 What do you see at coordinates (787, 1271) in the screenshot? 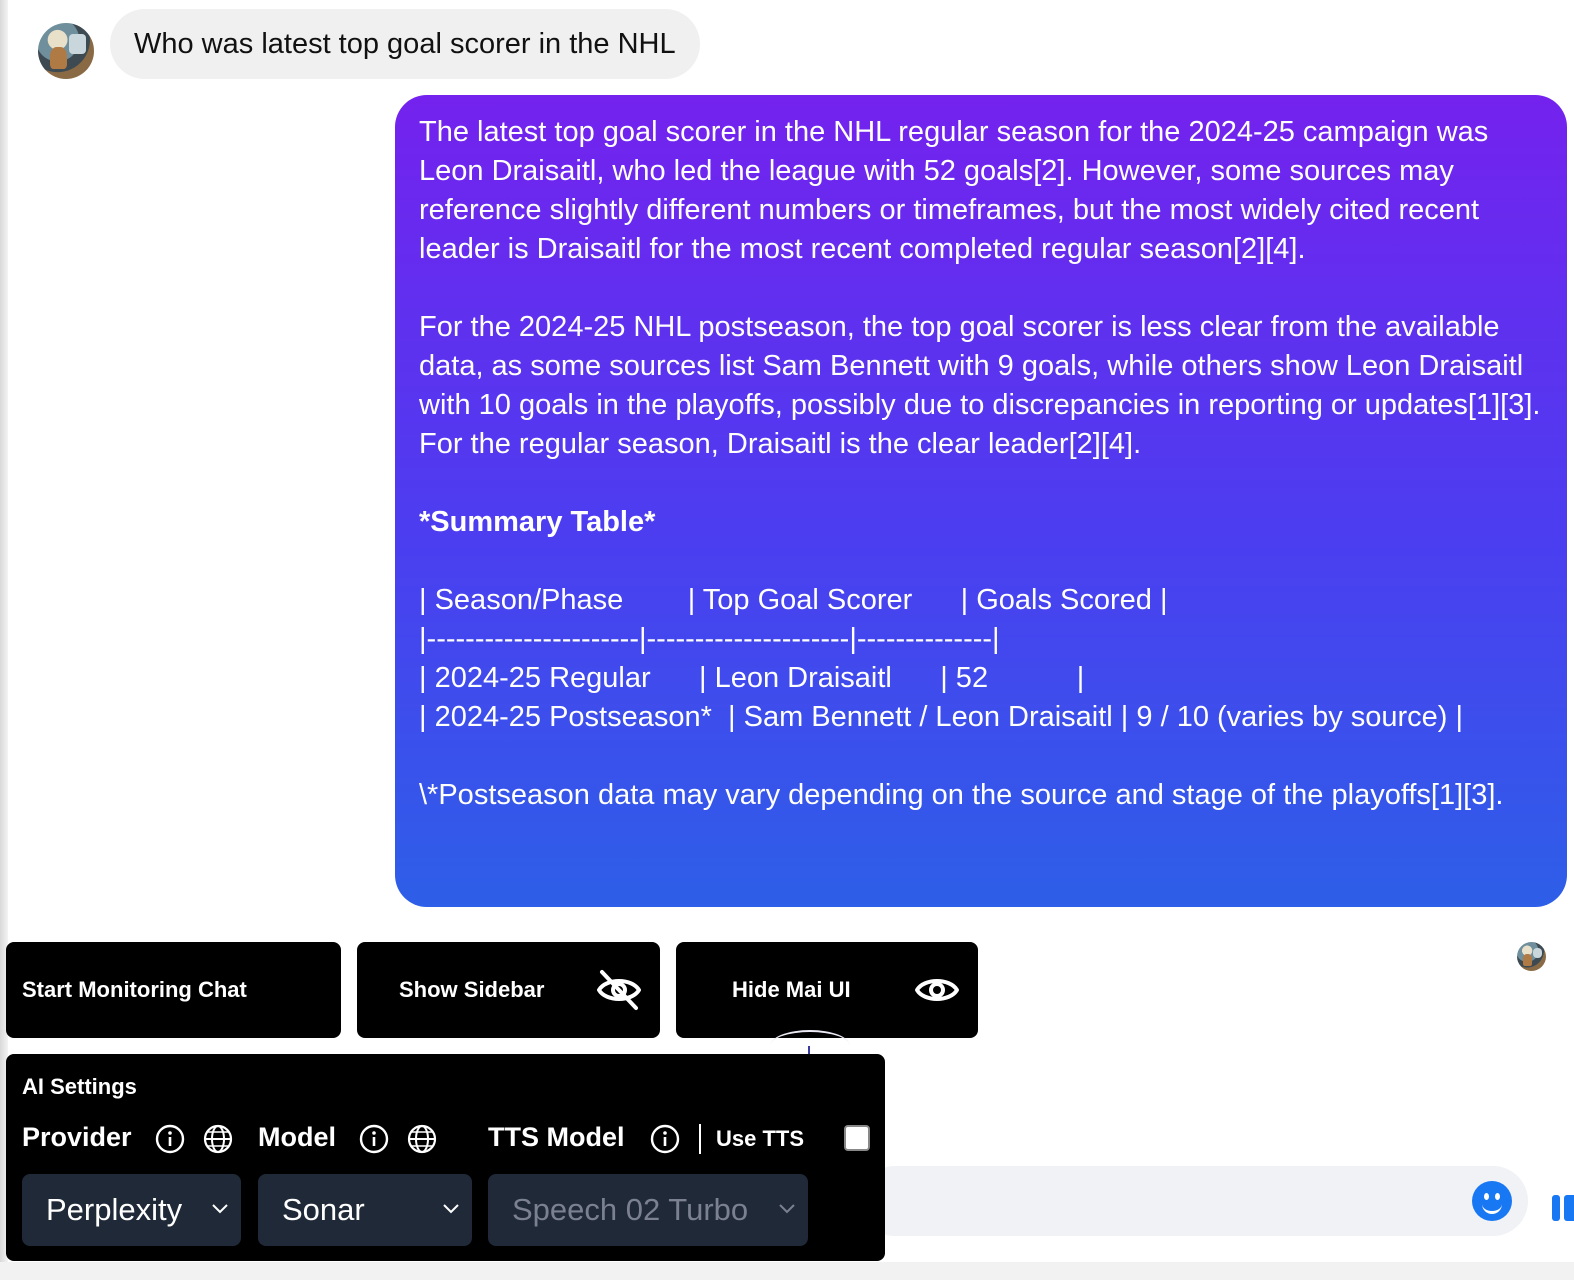
I see `bottom-edge` at bounding box center [787, 1271].